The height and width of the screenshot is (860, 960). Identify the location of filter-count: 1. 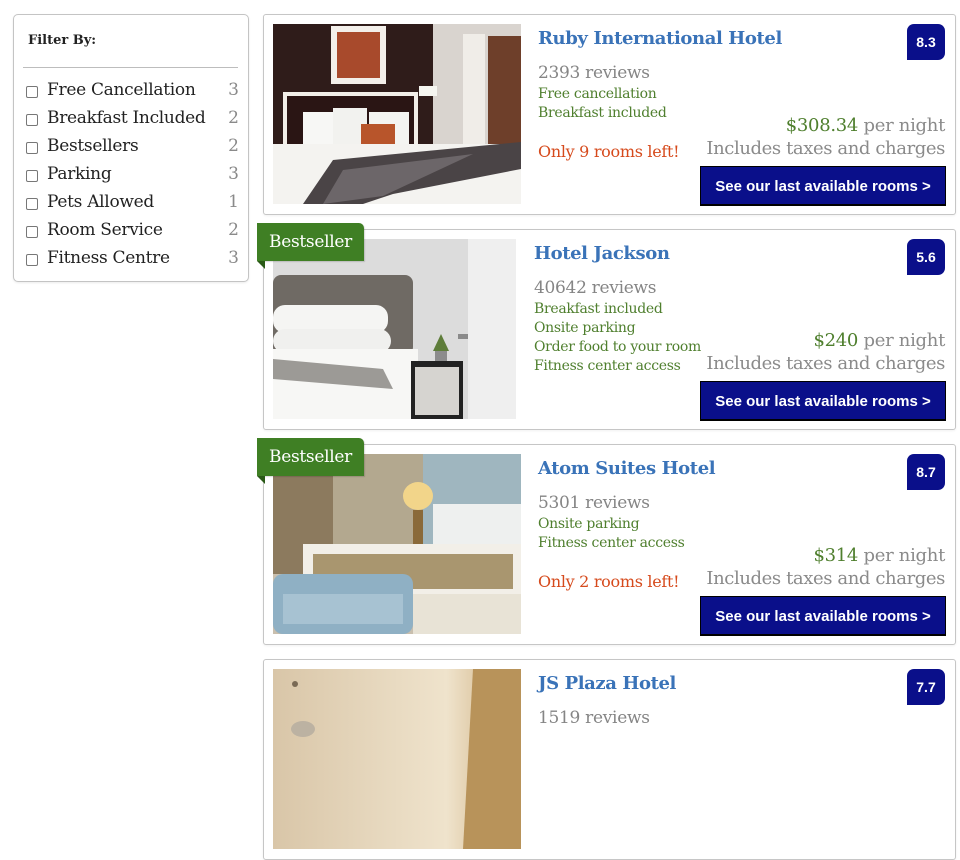
(233, 202).